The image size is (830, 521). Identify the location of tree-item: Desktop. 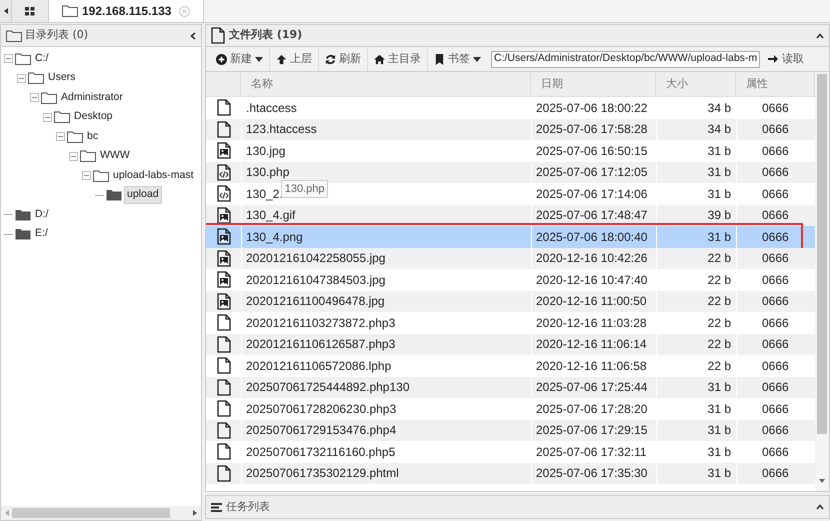
(93, 117).